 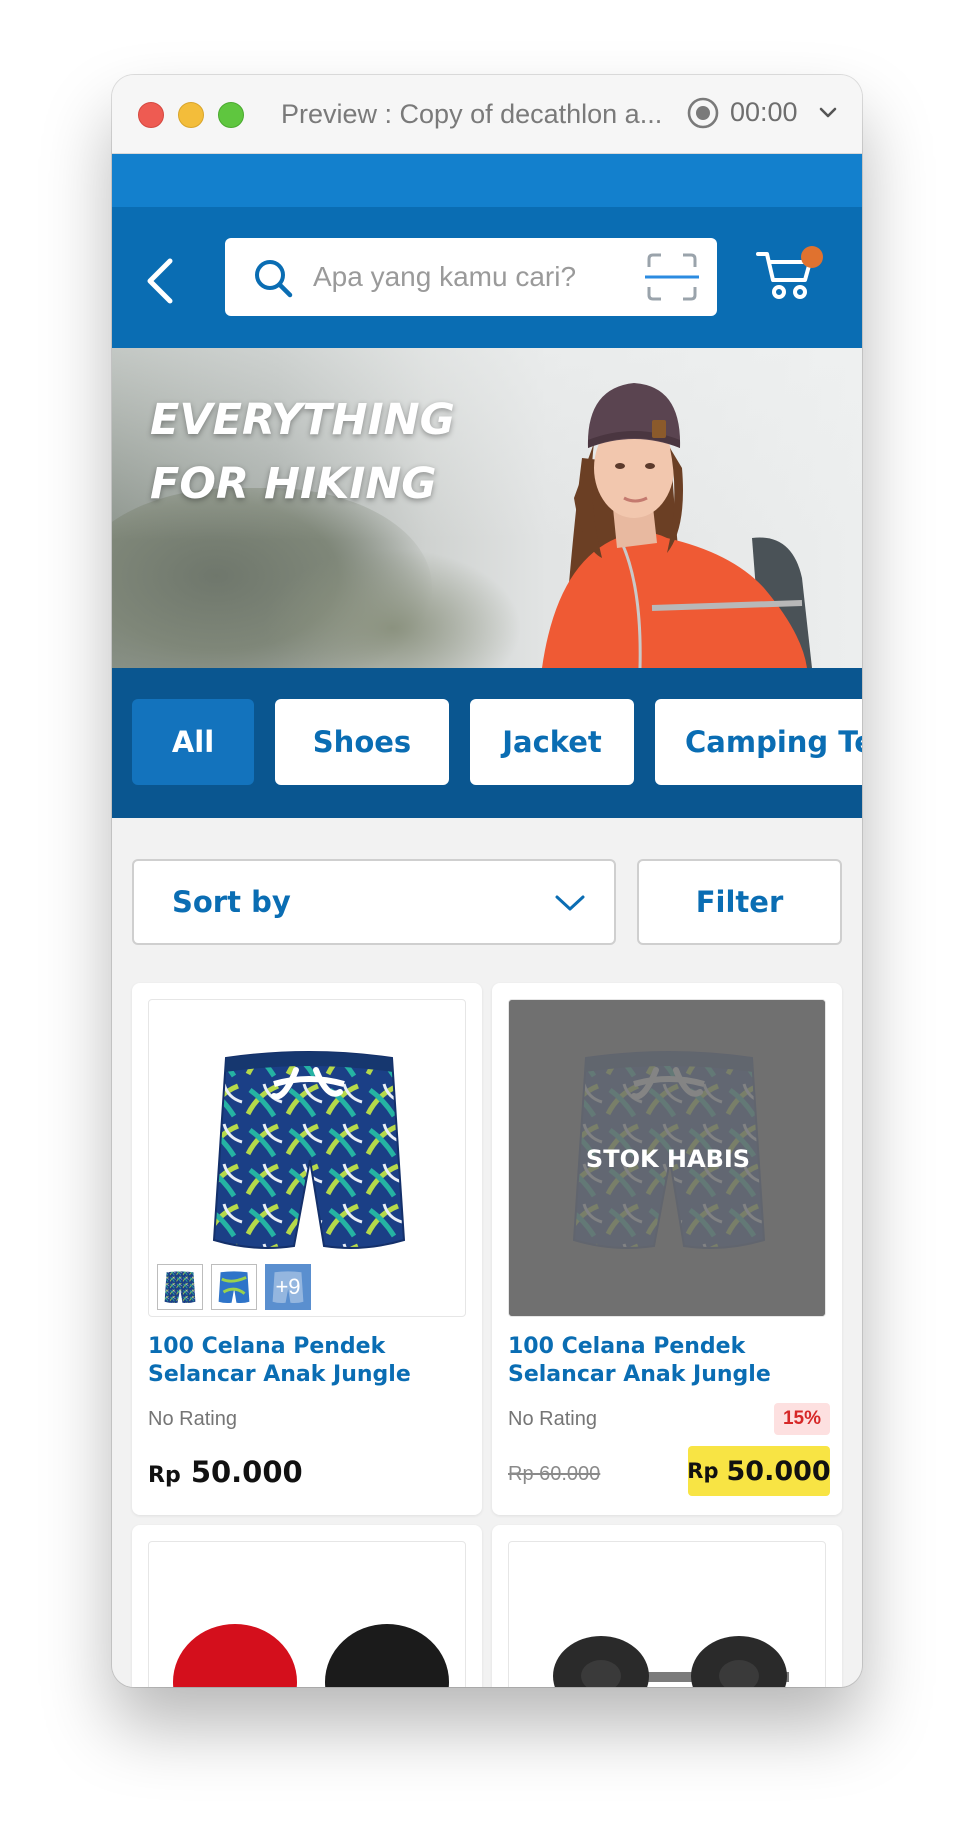 I want to click on sort-label: Sort by, so click(x=231, y=902).